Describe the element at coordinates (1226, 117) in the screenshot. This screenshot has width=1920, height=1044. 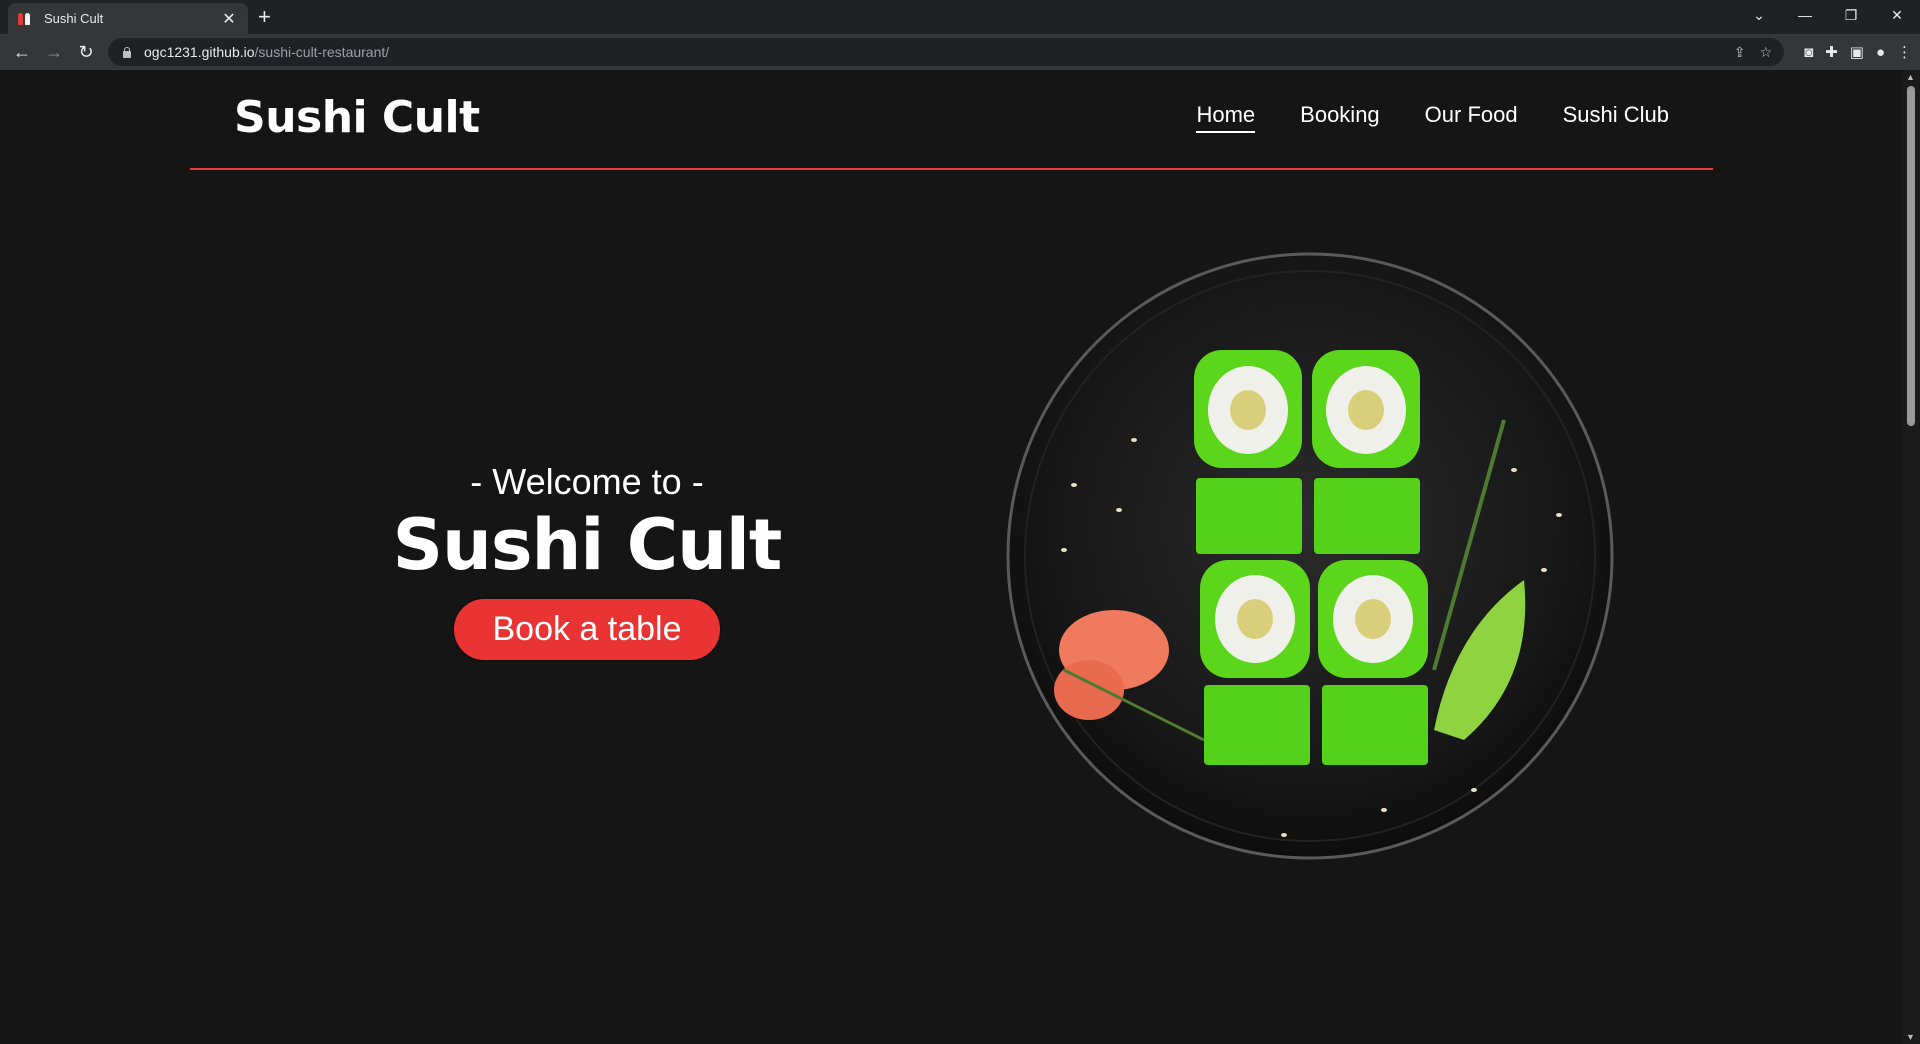
I see `nav-home: Home` at that location.